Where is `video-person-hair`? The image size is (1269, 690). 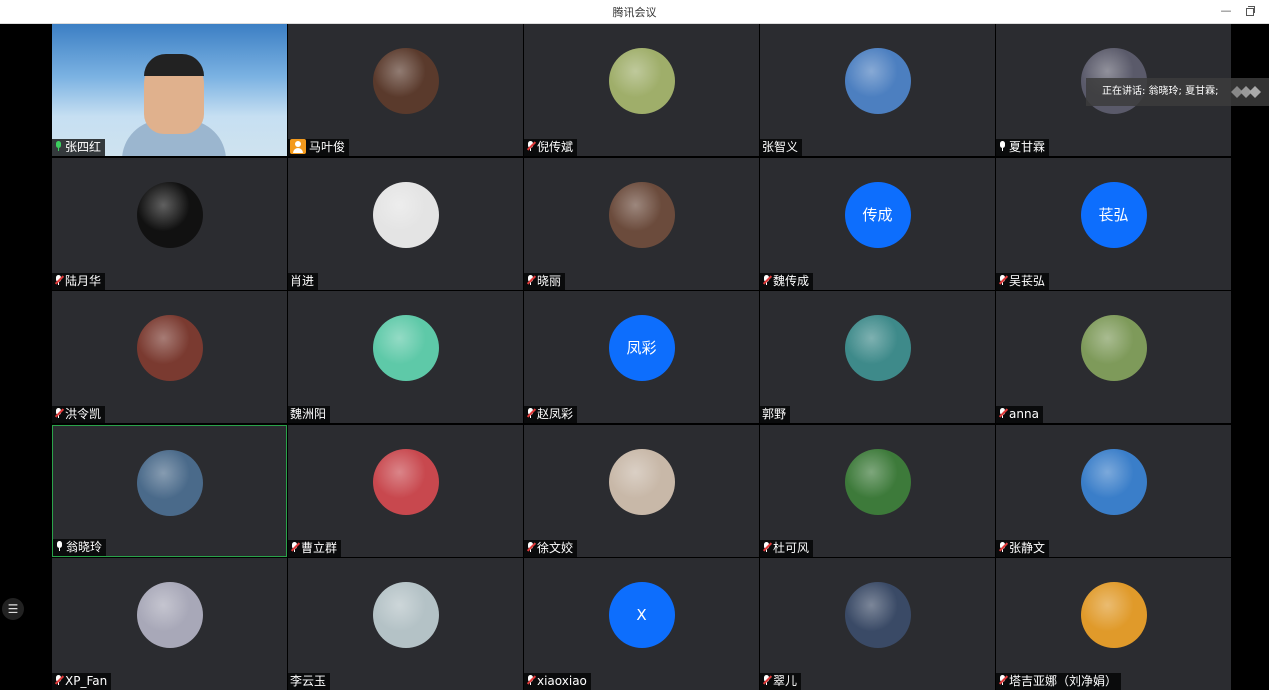 video-person-hair is located at coordinates (174, 65).